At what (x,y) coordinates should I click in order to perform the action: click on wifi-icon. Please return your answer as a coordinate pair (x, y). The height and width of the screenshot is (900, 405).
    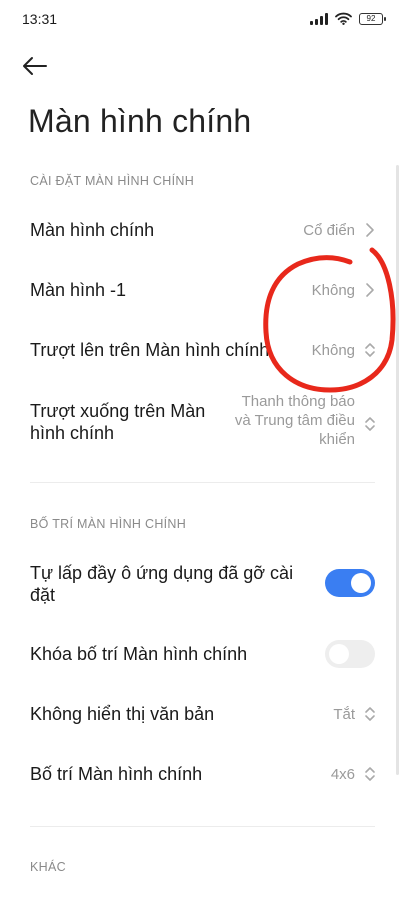
    Looking at the image, I should click on (343, 18).